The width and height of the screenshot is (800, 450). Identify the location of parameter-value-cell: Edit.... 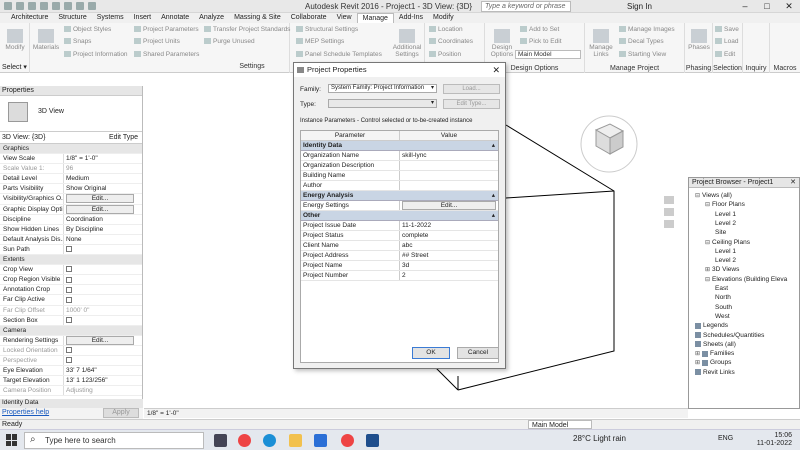
(449, 205).